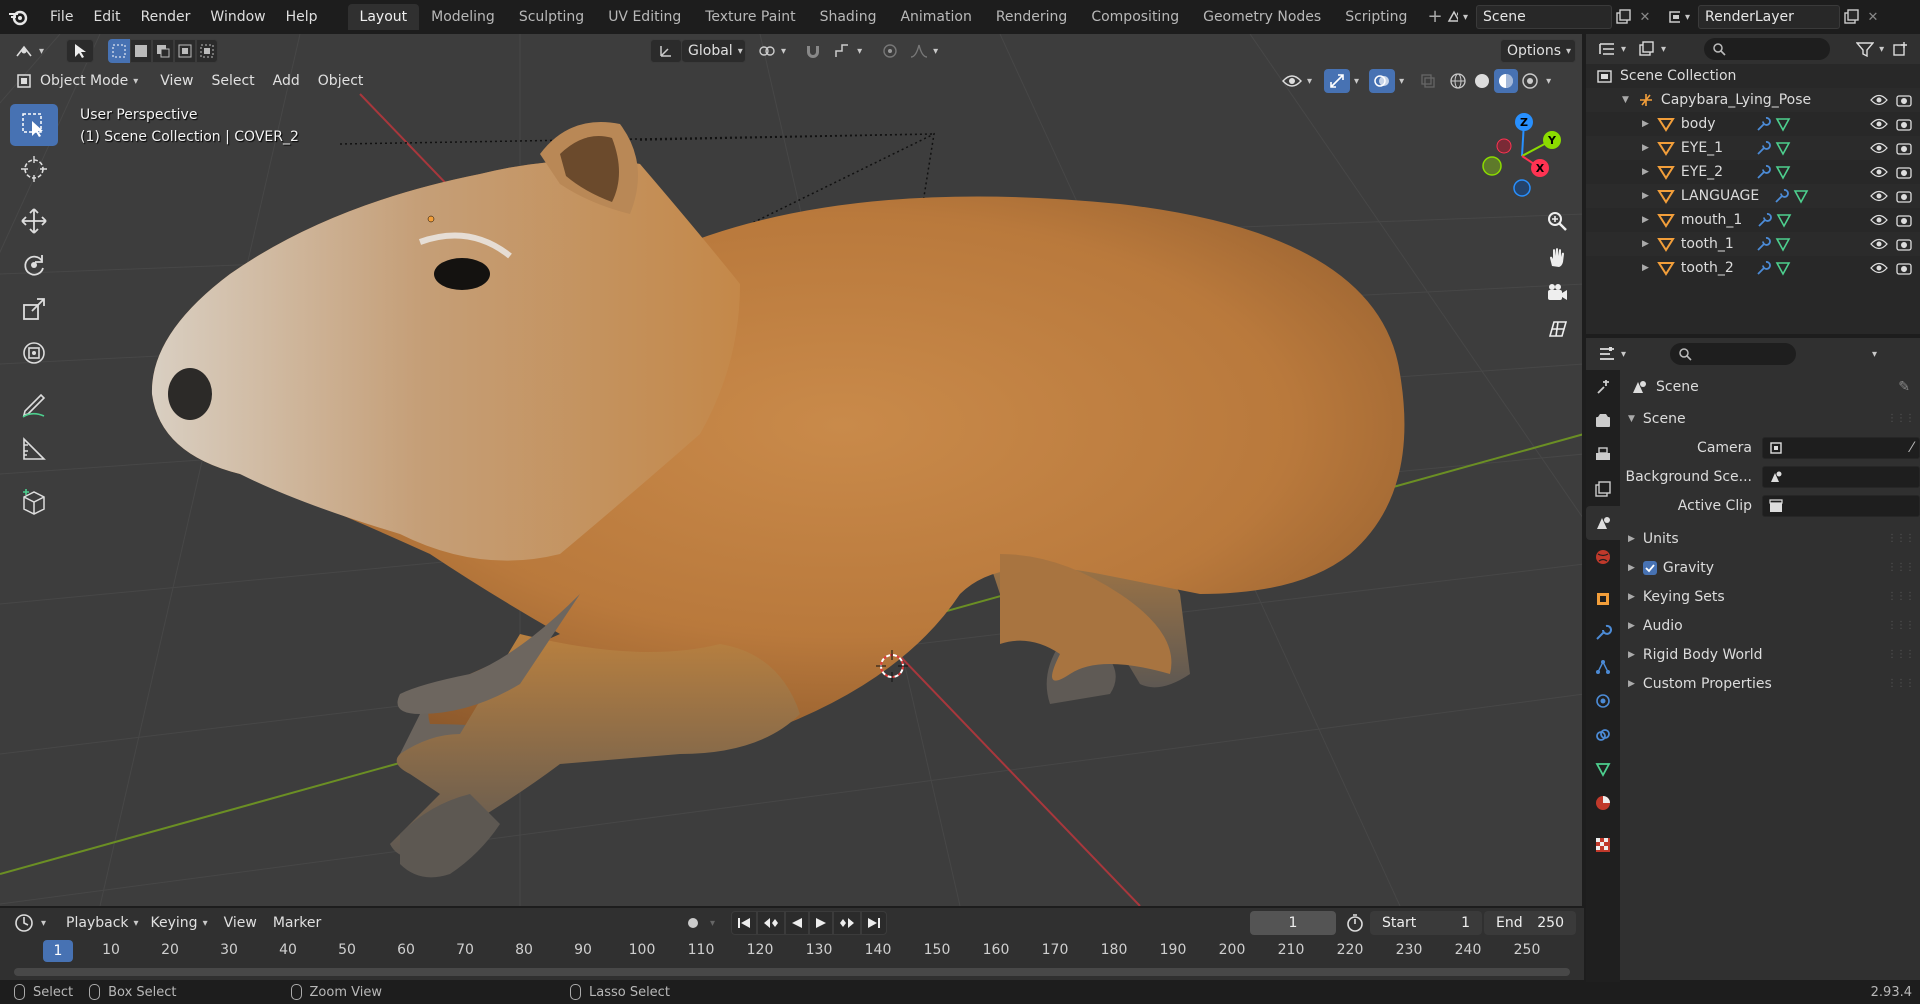  Describe the element at coordinates (1530, 81) in the screenshot. I see `shading-rendered` at that location.